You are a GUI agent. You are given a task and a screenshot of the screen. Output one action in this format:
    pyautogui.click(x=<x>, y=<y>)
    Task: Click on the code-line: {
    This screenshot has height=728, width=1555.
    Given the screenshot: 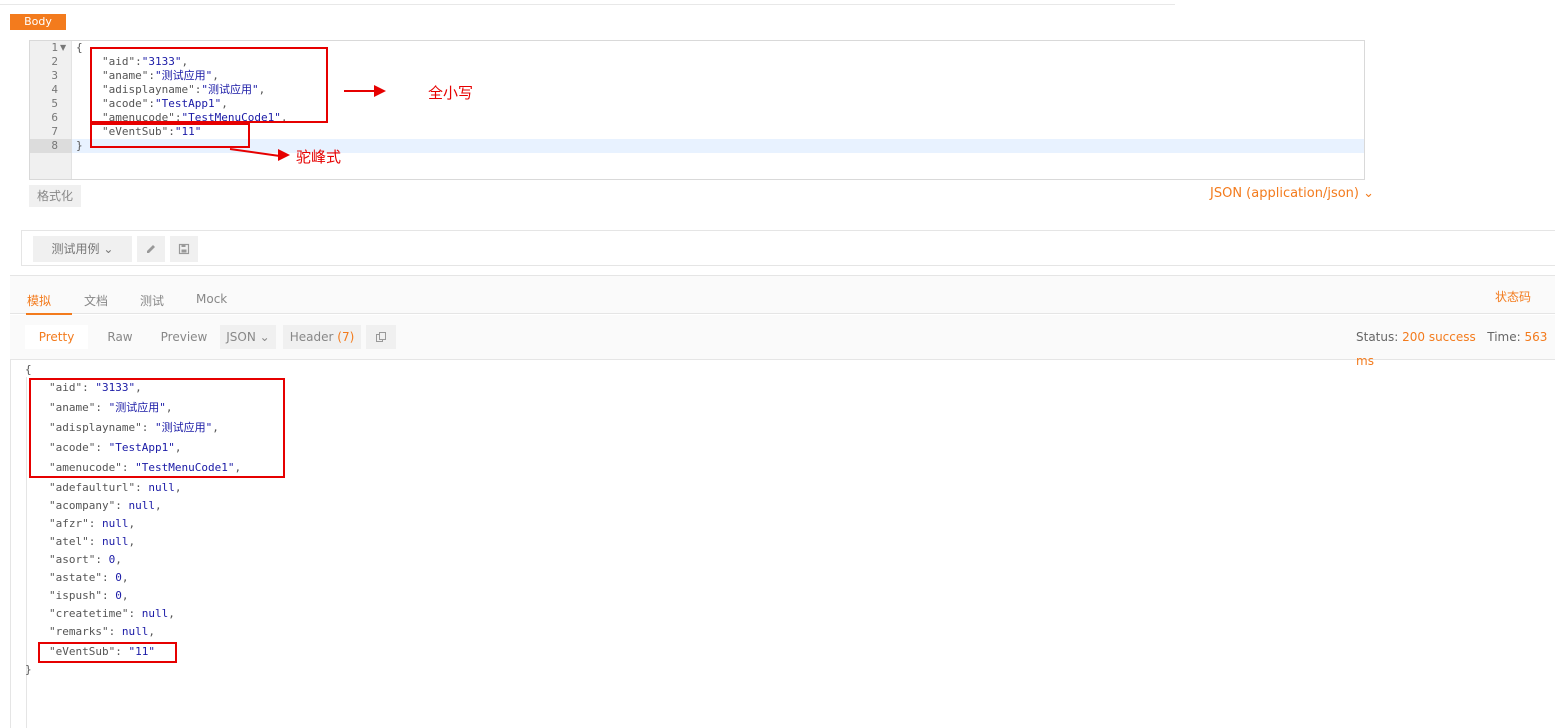 What is the action you would take?
    pyautogui.click(x=79, y=47)
    